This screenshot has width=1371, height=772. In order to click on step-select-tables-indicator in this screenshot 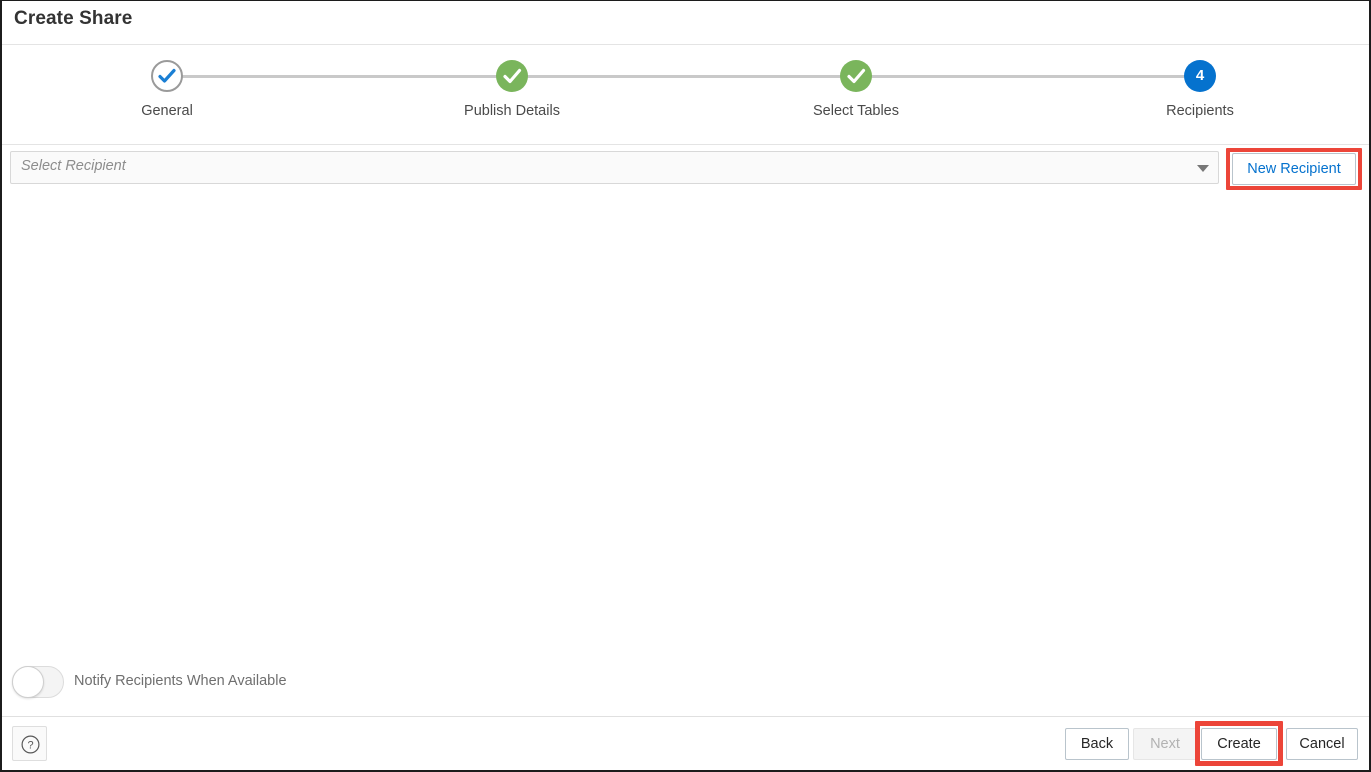, I will do `click(856, 76)`.